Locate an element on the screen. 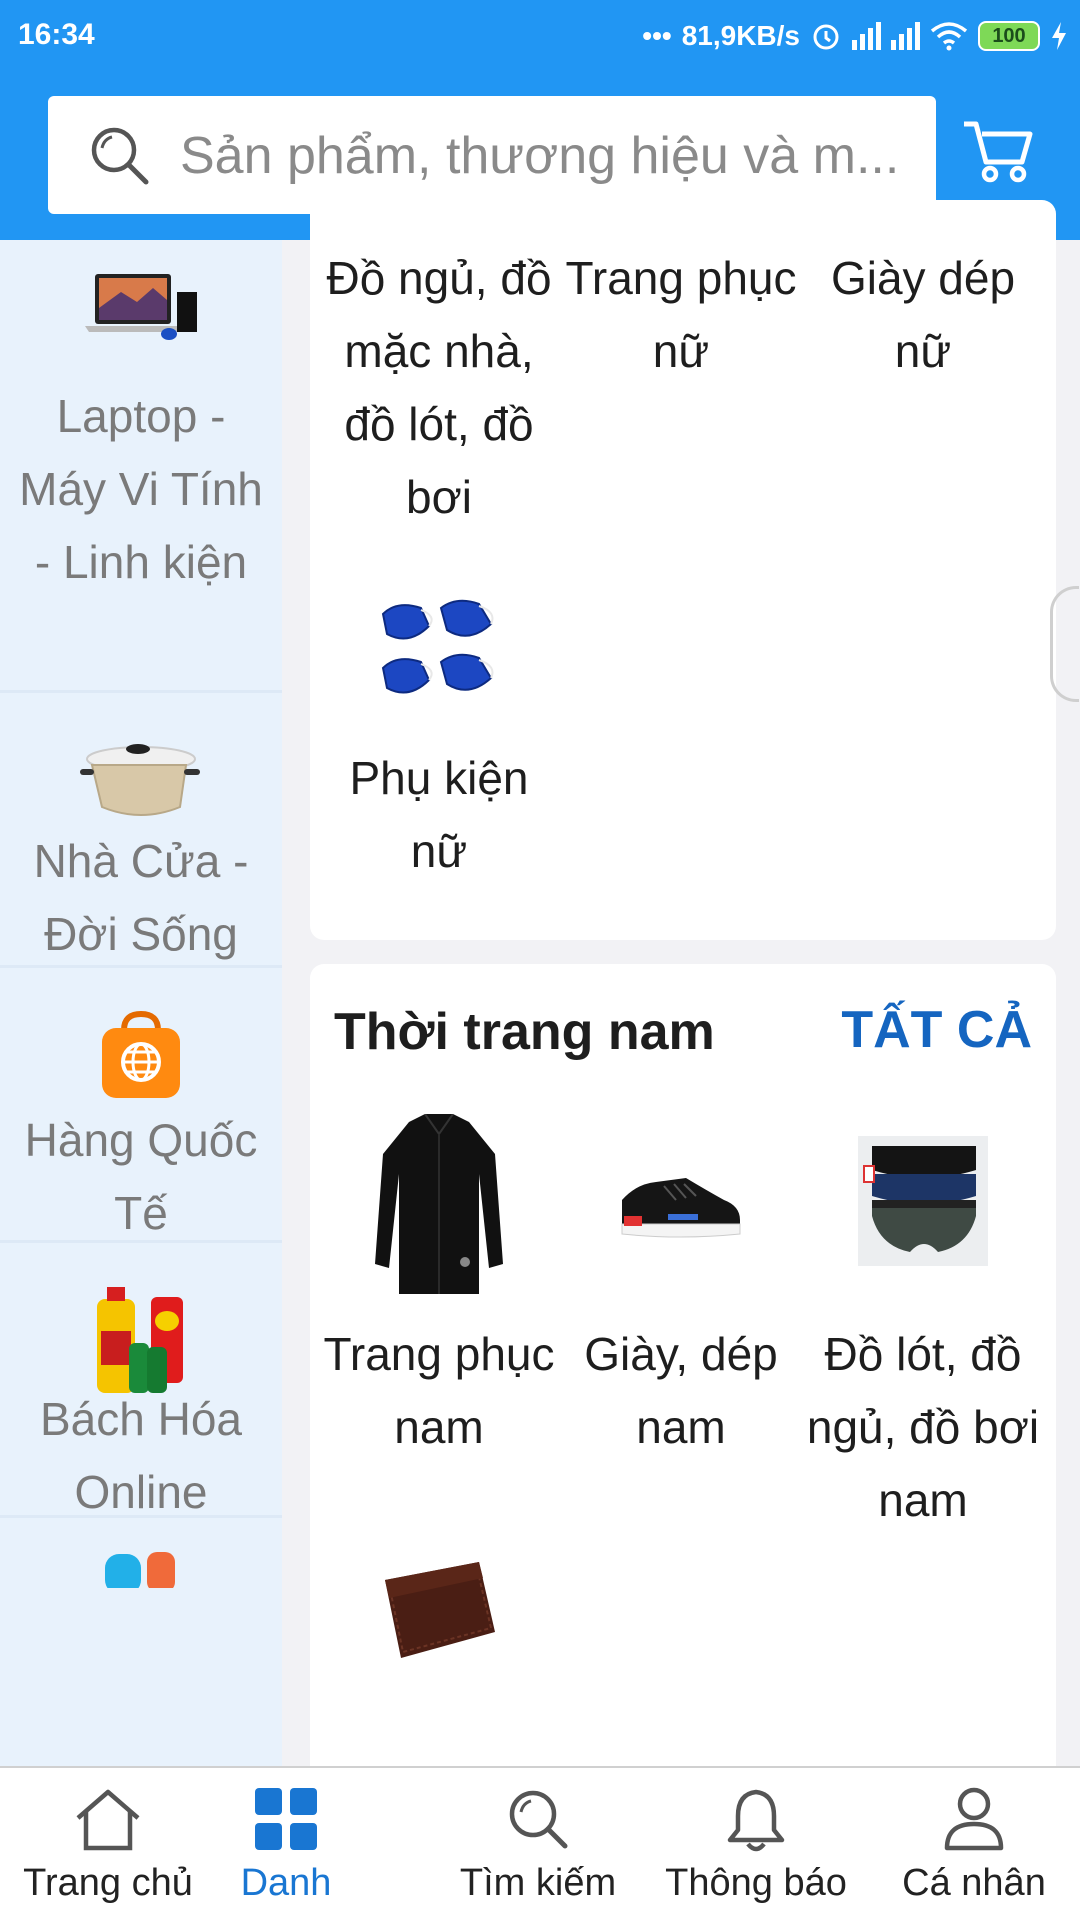 This screenshot has width=1080, height=1922. sidebar-item-laptop: Laptop - Máy Vi Tính - Linh kiện is located at coordinates (141, 466).